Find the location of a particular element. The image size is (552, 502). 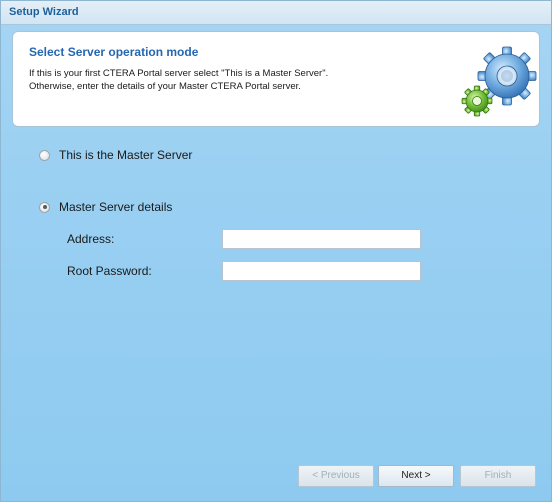

previous-button: < Previous is located at coordinates (336, 476).